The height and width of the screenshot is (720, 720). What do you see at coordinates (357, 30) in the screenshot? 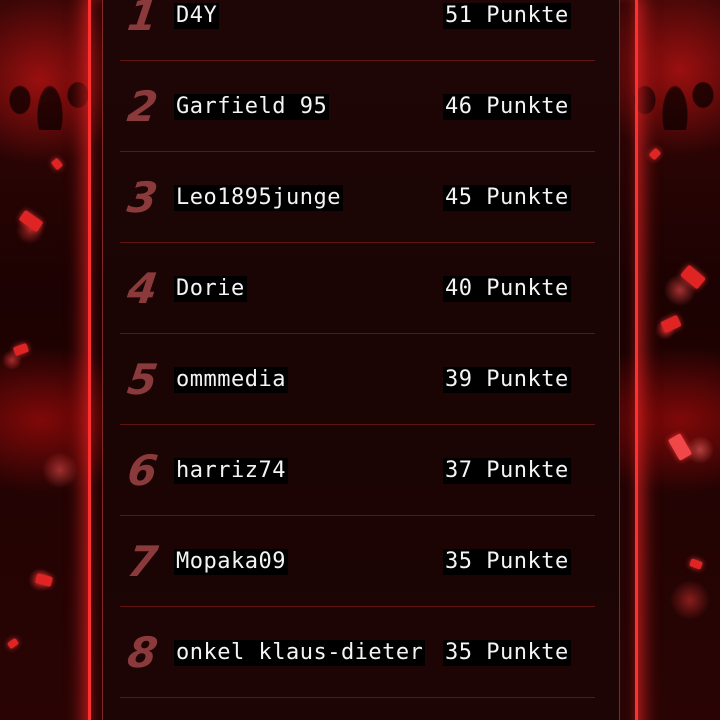
I see `list-item: 1 D4Y 51 Punkte` at bounding box center [357, 30].